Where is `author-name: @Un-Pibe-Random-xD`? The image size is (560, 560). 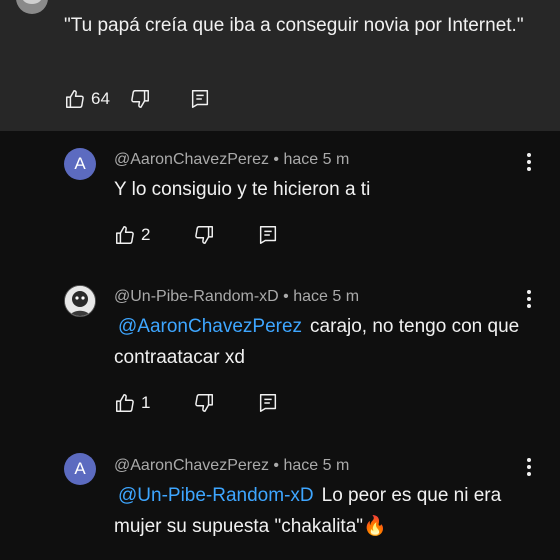 author-name: @Un-Pibe-Random-xD is located at coordinates (196, 296).